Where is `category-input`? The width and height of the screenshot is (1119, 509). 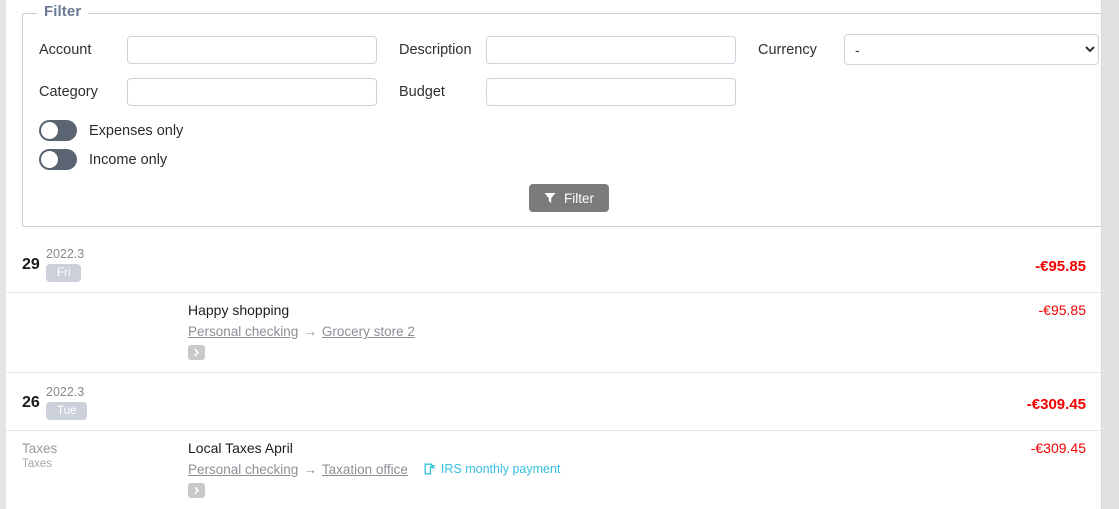 category-input is located at coordinates (252, 92).